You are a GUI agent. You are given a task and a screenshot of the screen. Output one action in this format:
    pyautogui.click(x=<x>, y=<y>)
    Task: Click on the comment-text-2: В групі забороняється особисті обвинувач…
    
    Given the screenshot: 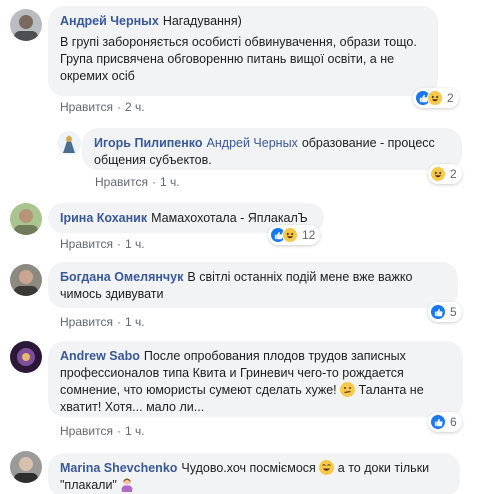 What is the action you would take?
    pyautogui.click(x=238, y=59)
    